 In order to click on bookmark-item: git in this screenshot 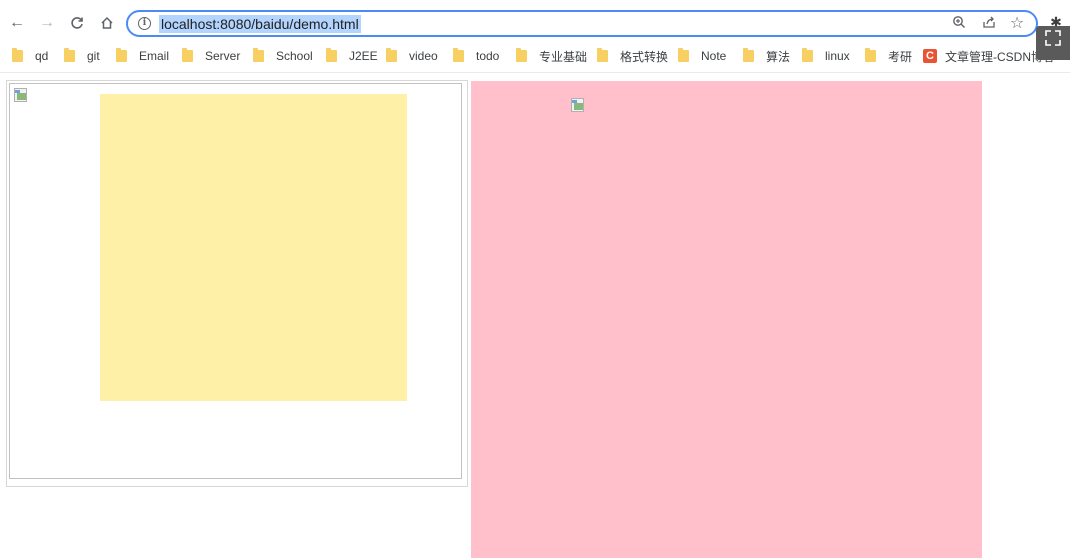, I will do `click(82, 56)`.